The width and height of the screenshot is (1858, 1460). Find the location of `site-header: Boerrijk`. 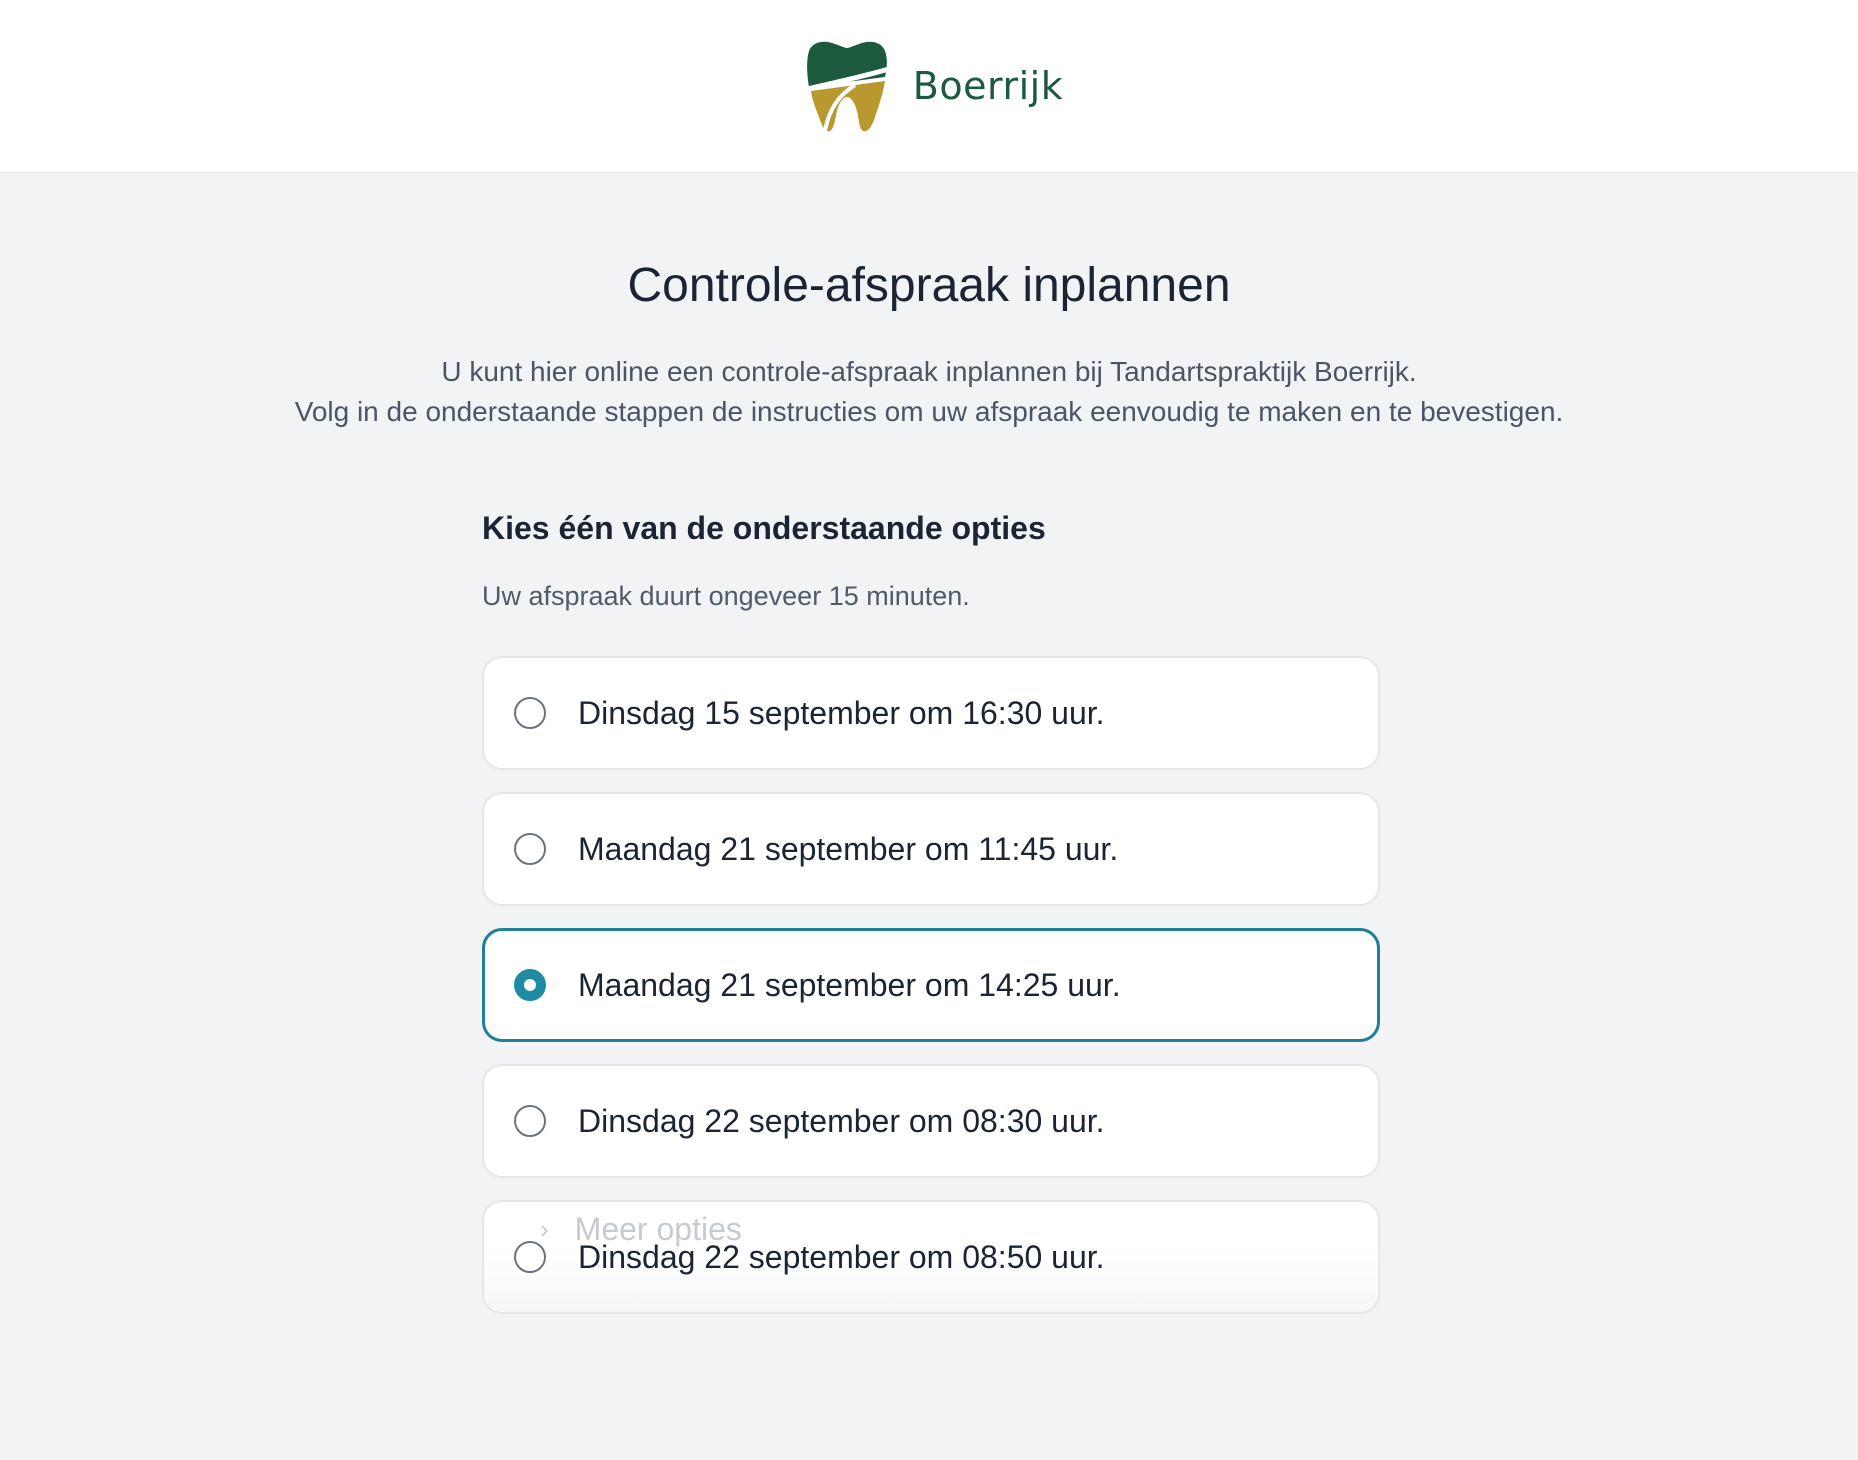

site-header: Boerrijk is located at coordinates (929, 86).